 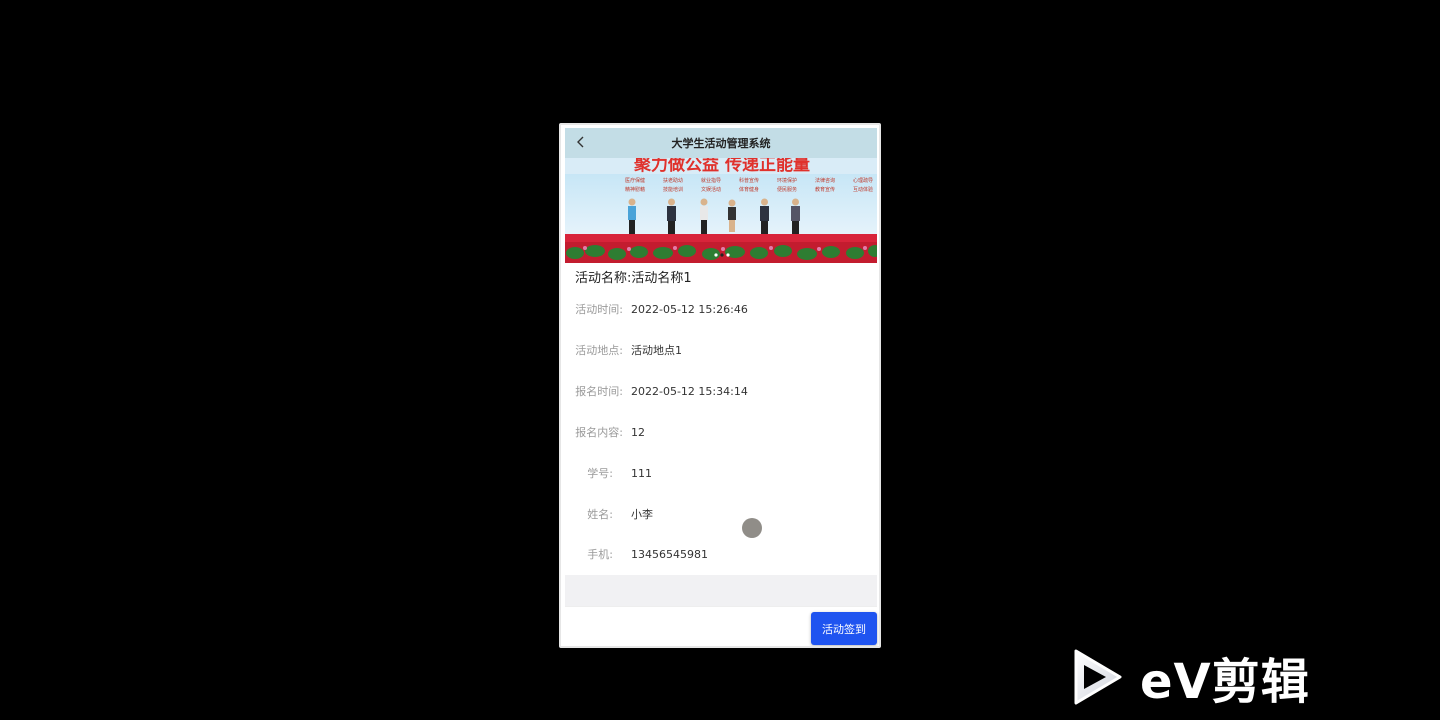 What do you see at coordinates (711, 180) in the screenshot?
I see `banner-tag: 就业指导` at bounding box center [711, 180].